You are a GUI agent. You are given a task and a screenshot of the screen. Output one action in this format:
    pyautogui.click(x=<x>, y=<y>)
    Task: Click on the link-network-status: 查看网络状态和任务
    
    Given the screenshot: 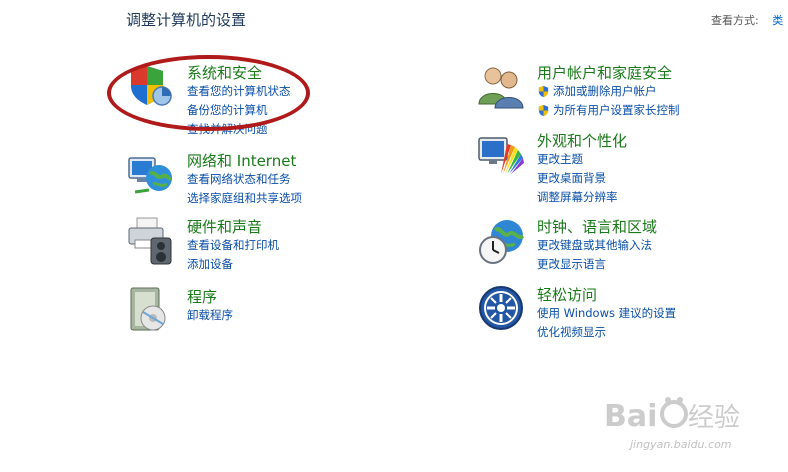 What is the action you would take?
    pyautogui.click(x=244, y=179)
    